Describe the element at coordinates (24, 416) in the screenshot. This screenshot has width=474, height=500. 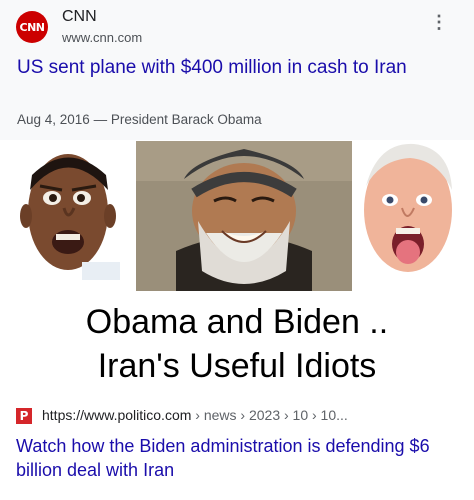
I see `politico-favicon-icon: P` at that location.